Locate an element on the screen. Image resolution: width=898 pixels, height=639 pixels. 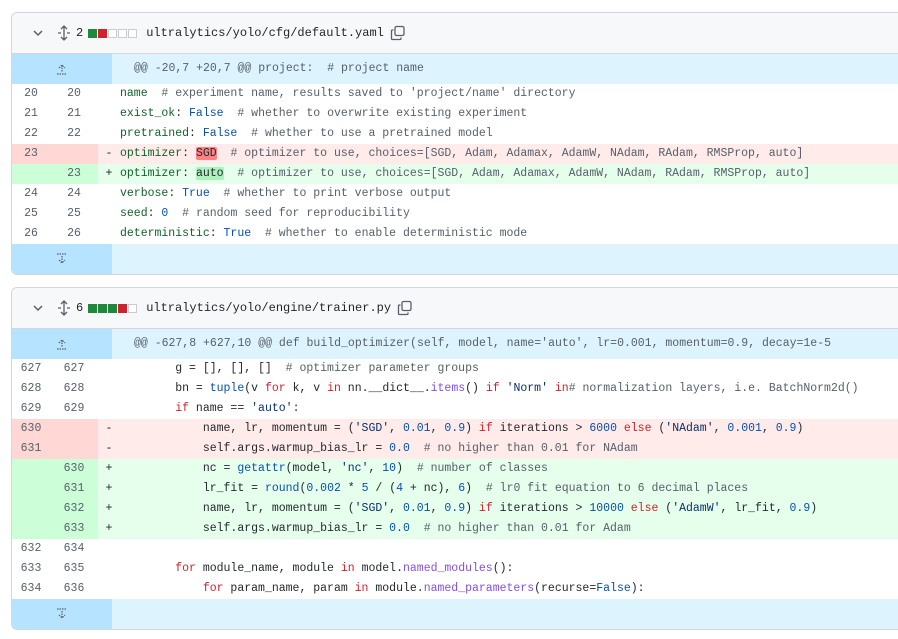
code-token: module_name, module is located at coordinates (268, 568).